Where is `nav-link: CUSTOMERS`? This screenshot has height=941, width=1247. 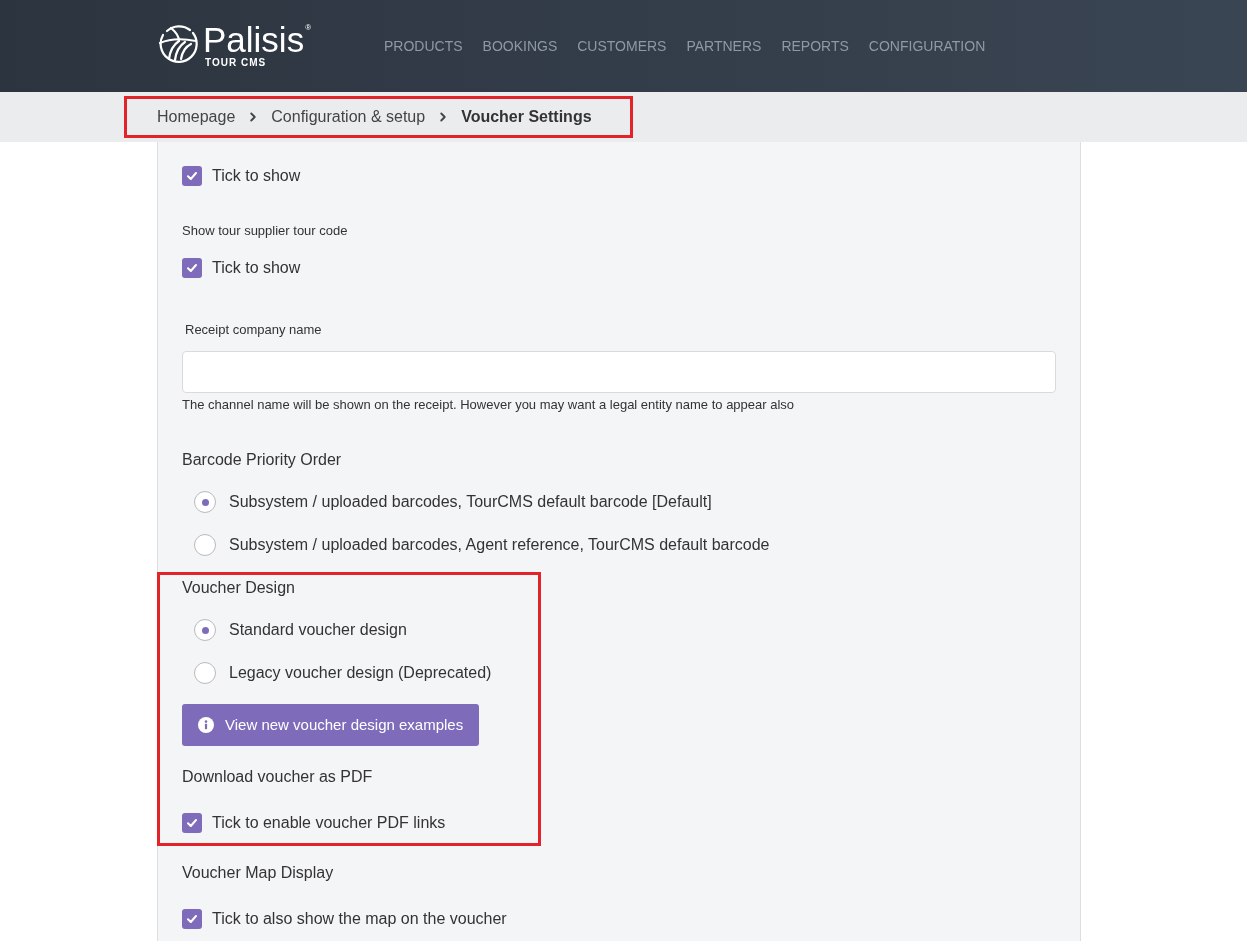
nav-link: CUSTOMERS is located at coordinates (622, 46).